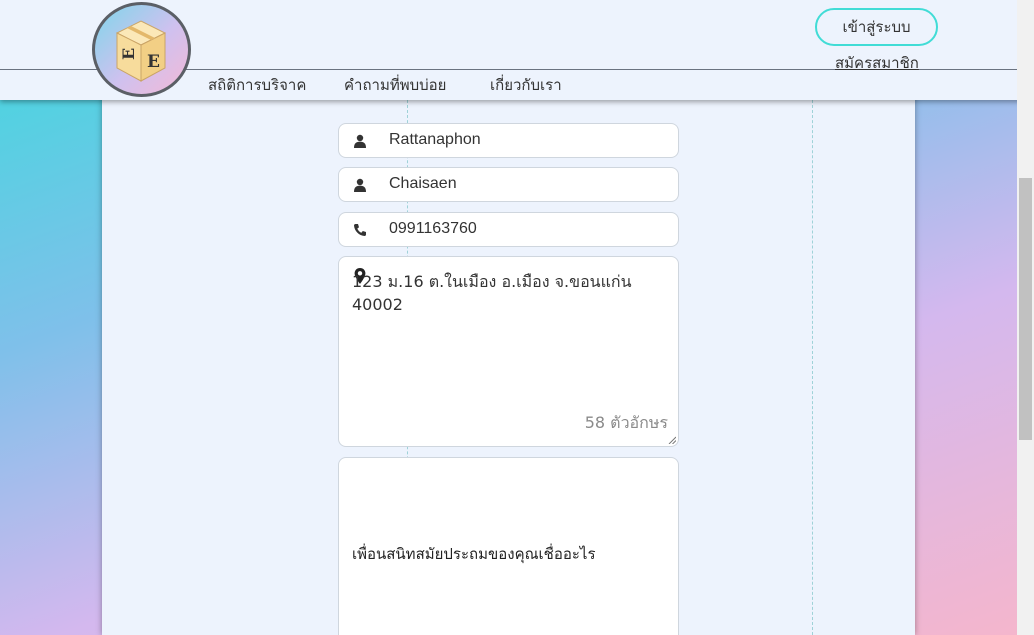 This screenshot has width=1034, height=635. What do you see at coordinates (257, 85) in the screenshot?
I see `nav-link-donation-stats: สถิติการบริจาค` at bounding box center [257, 85].